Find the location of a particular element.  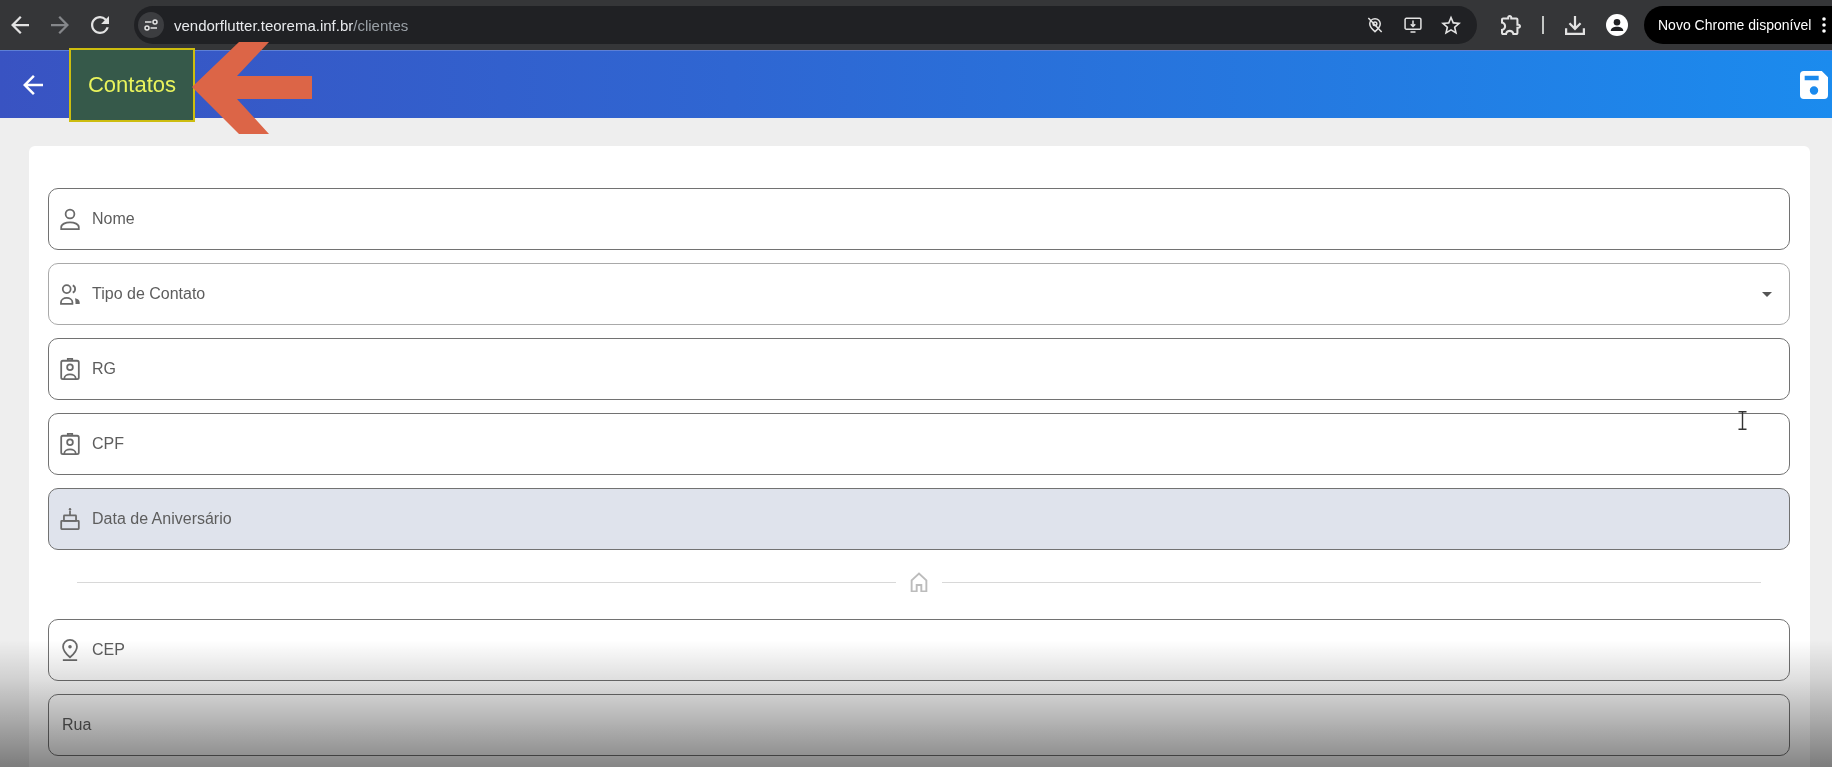

people-icon is located at coordinates (70, 294).